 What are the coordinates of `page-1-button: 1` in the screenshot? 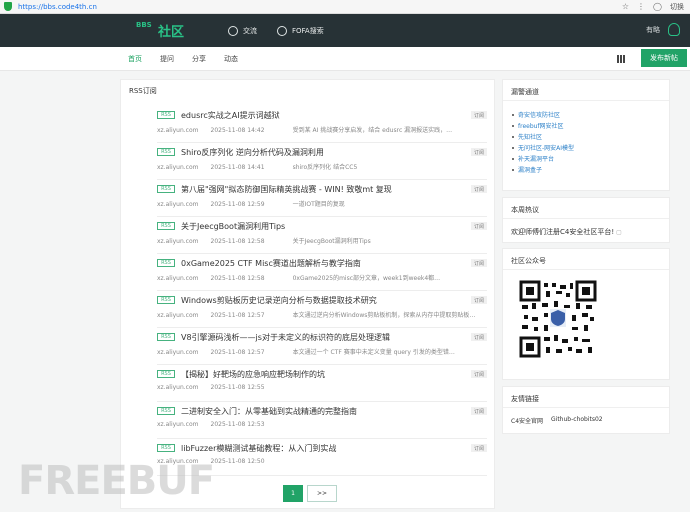 It's located at (293, 493).